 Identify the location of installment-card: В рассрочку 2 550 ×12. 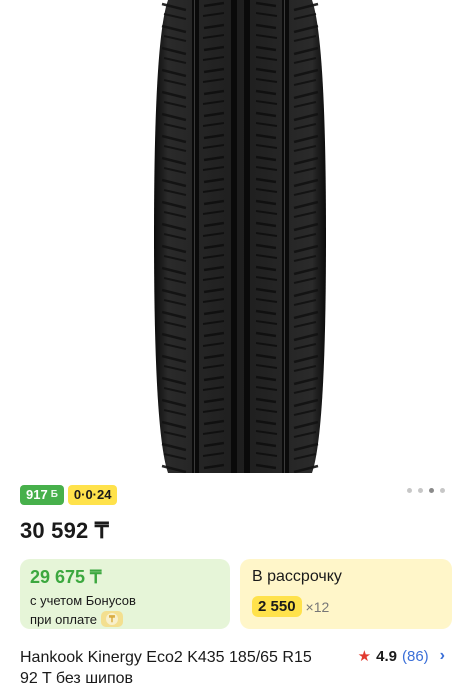
(346, 594).